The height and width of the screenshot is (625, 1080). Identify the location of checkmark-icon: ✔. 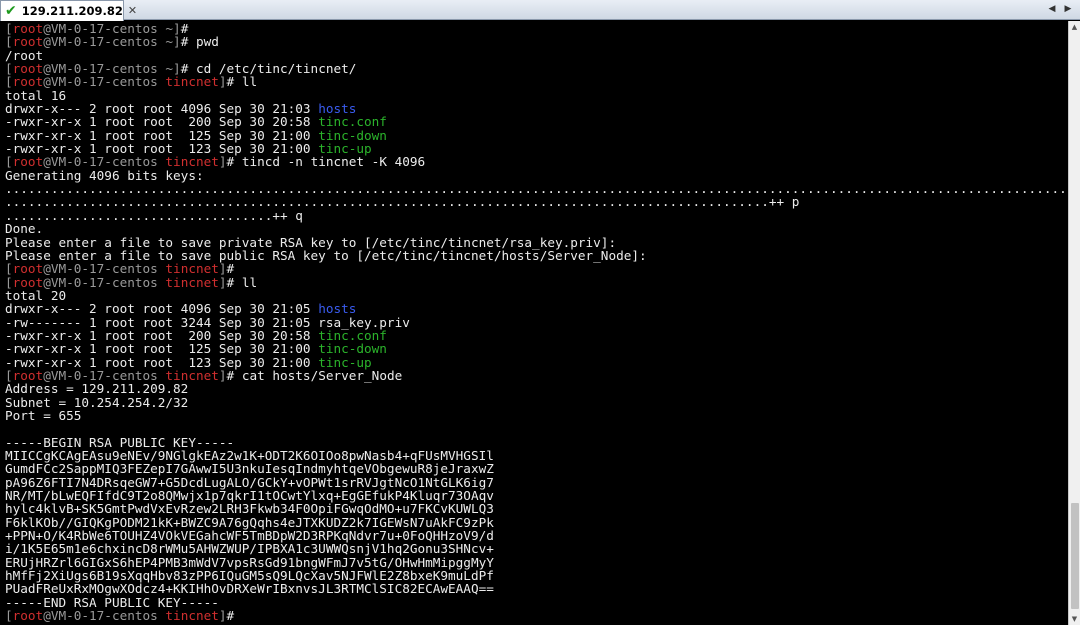
(11, 11).